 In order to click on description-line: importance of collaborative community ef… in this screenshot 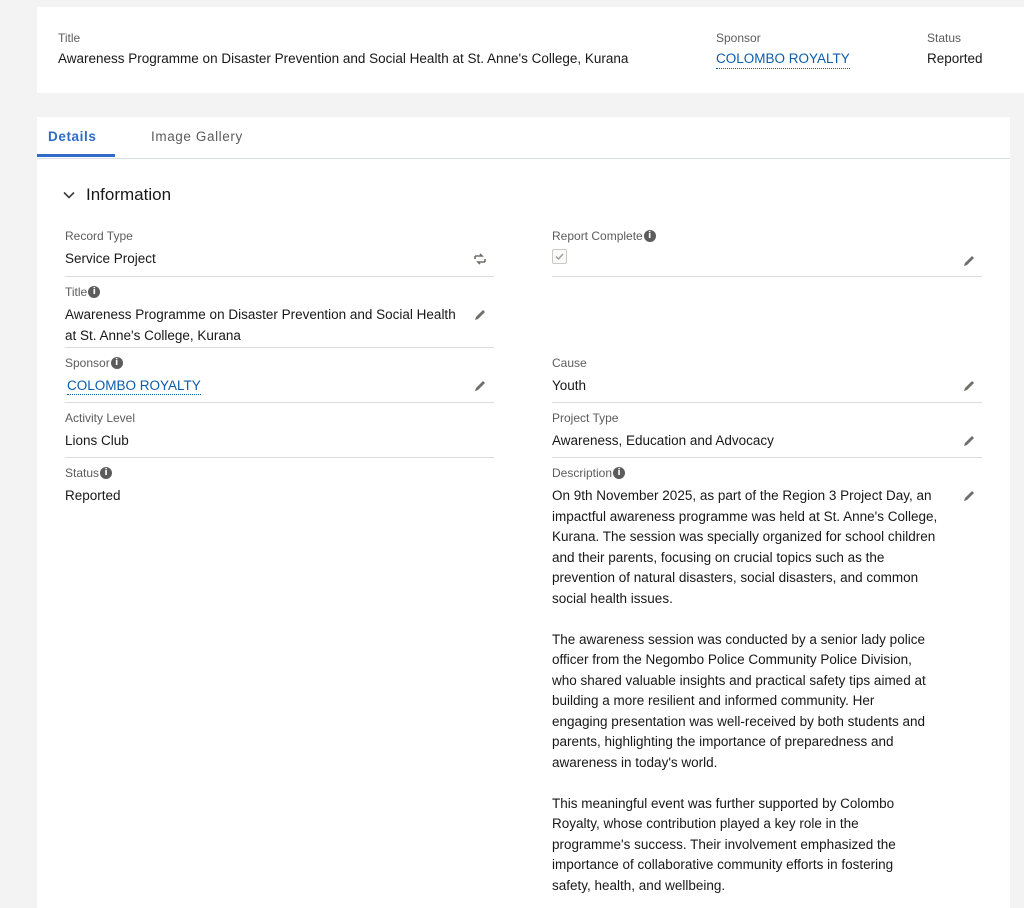, I will do `click(723, 864)`.